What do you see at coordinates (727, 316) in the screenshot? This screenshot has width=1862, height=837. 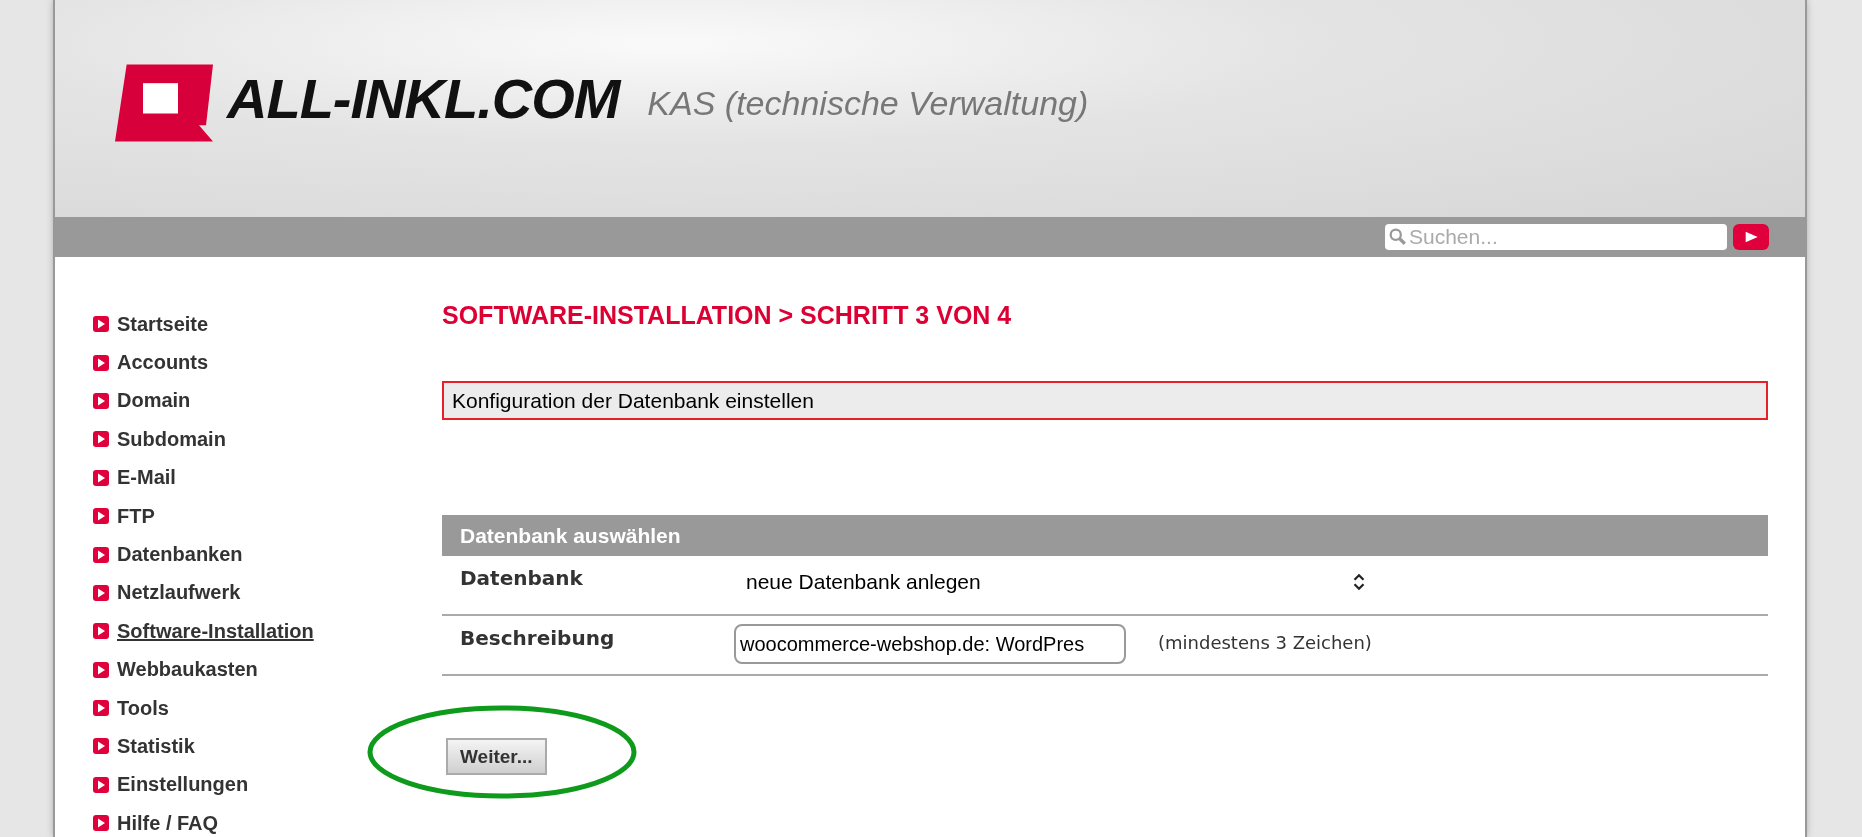 I see `page-title: SOFTWARE-INSTALLATION > SCHRITT 3 VON 4` at bounding box center [727, 316].